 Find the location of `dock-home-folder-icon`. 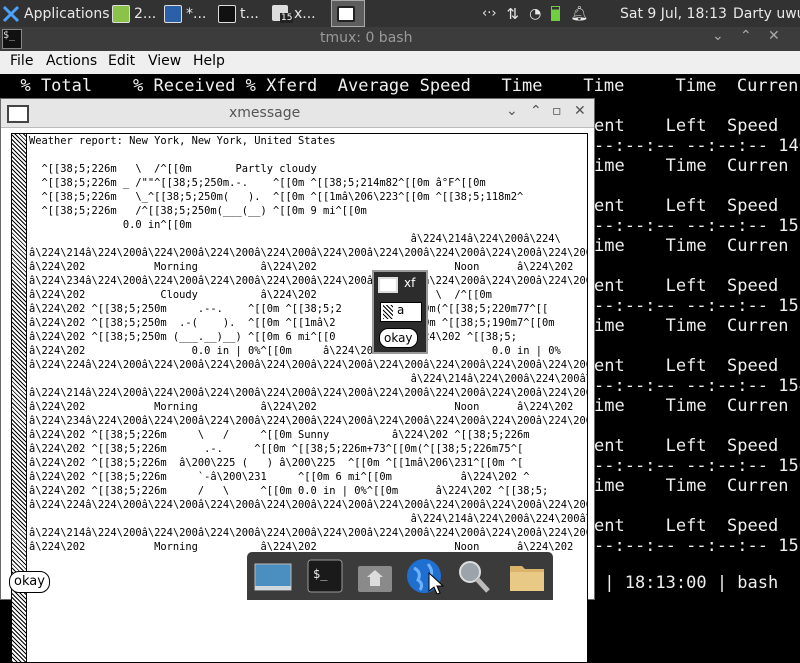

dock-home-folder-icon is located at coordinates (375, 576).